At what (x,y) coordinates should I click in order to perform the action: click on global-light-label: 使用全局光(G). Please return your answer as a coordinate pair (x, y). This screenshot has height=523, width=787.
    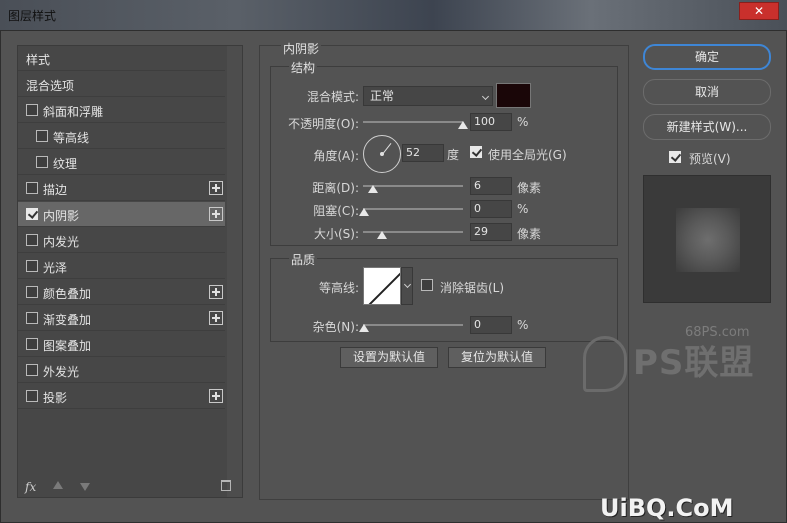
    Looking at the image, I should click on (527, 155).